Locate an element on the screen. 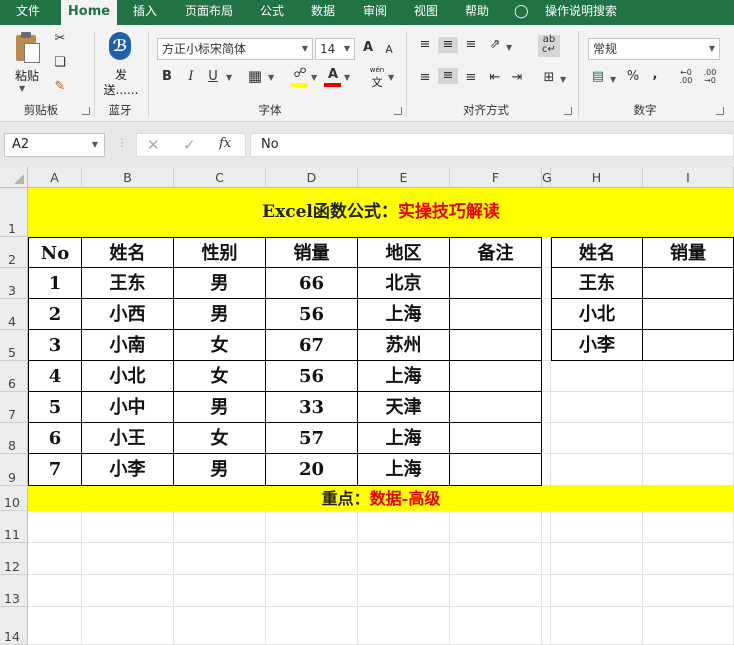 This screenshot has height=645, width=734. table-header-cell: No is located at coordinates (55, 252).